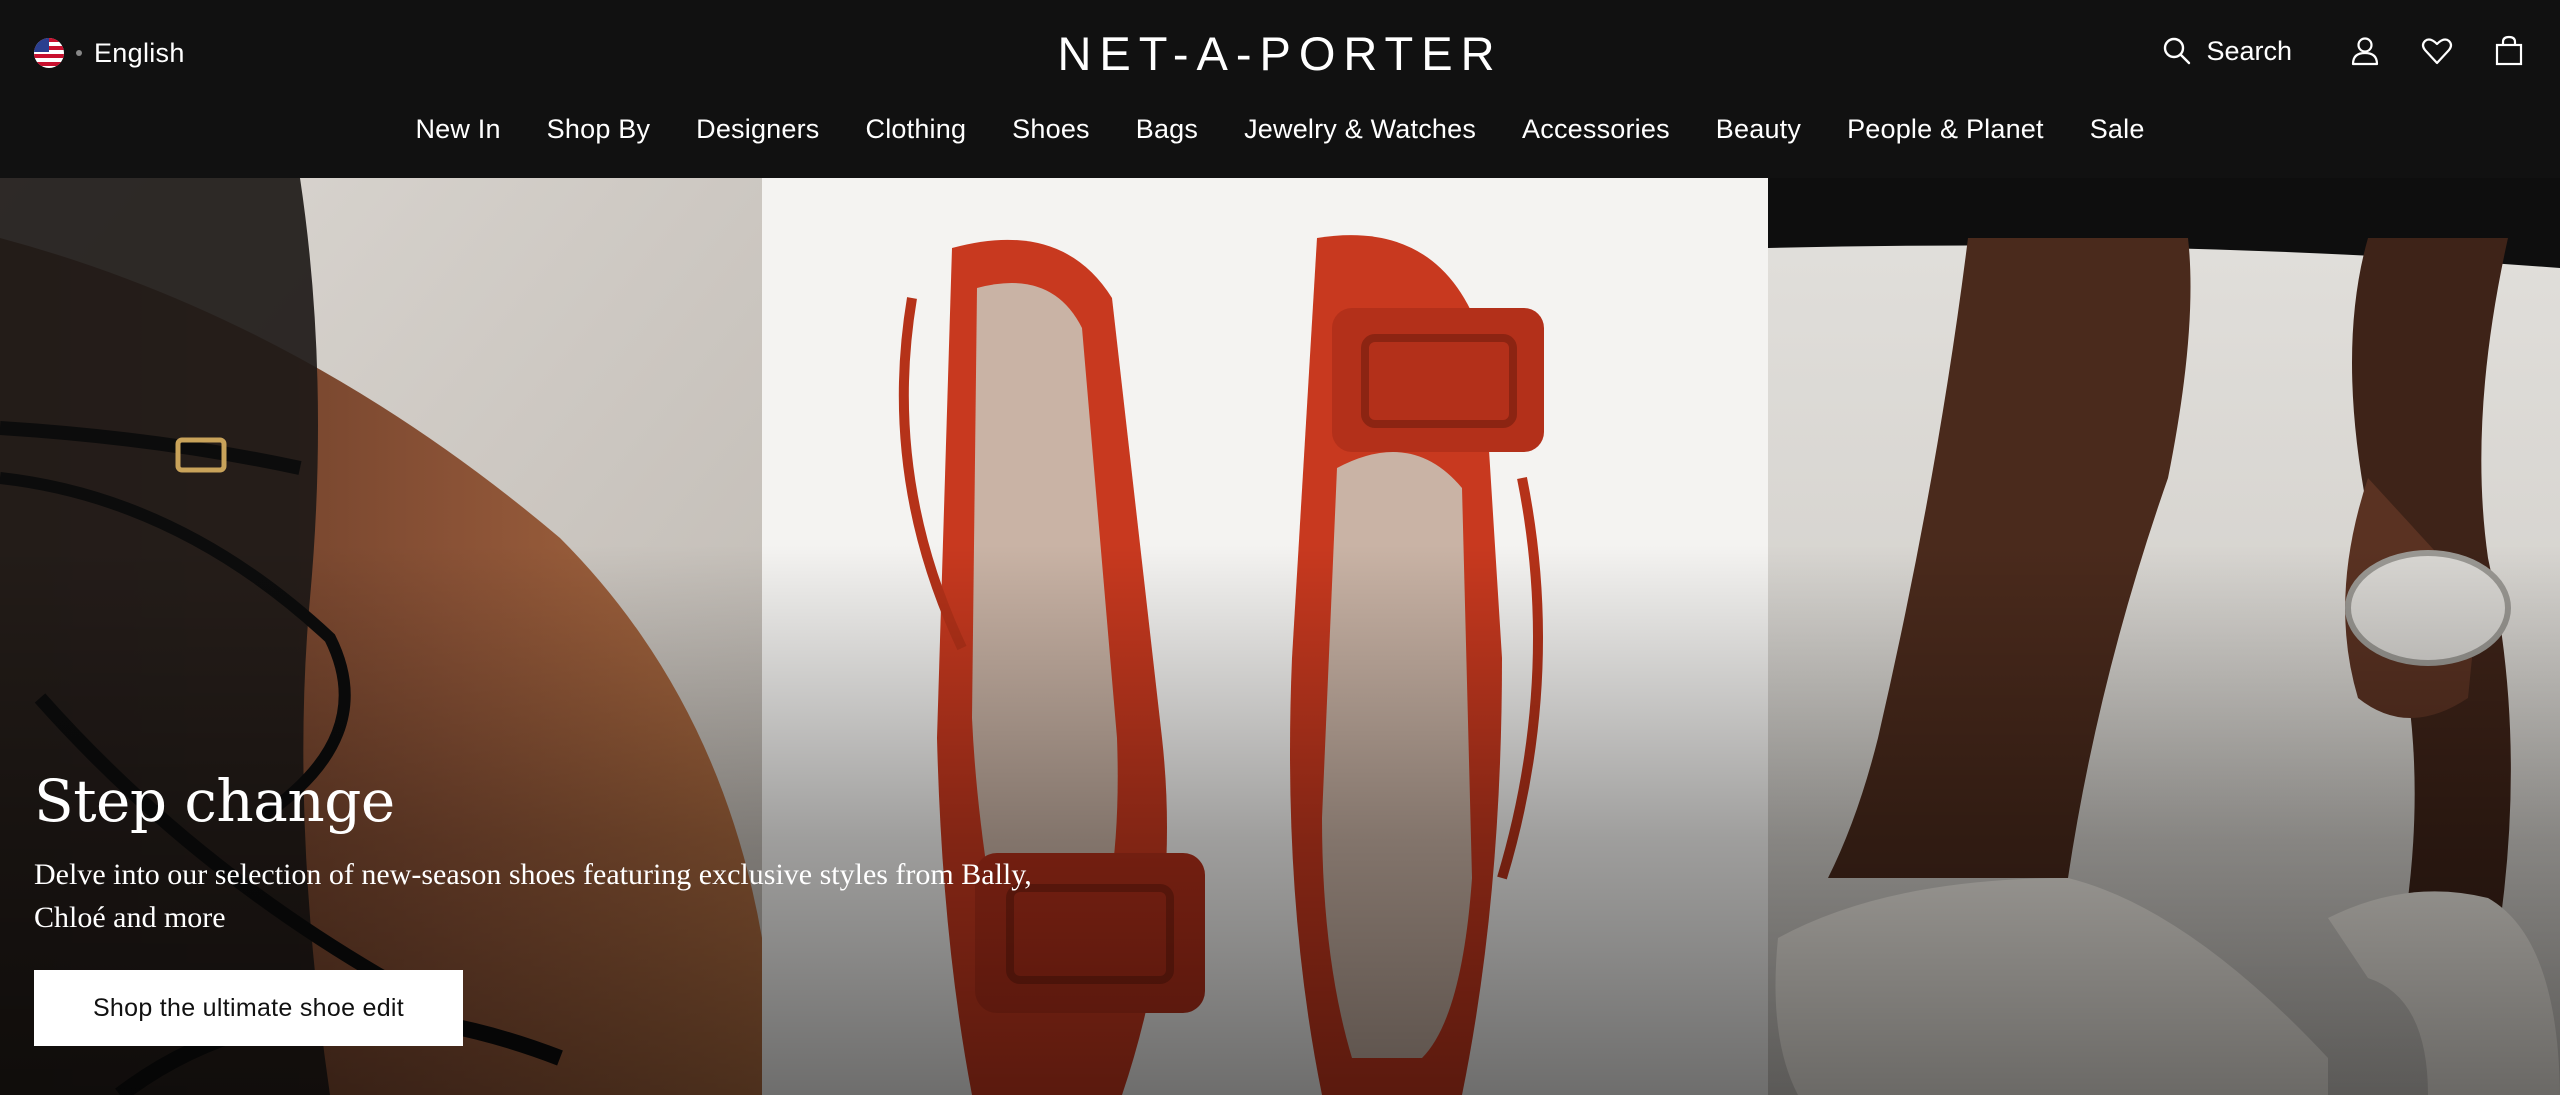 The image size is (2560, 1095). Describe the element at coordinates (248, 1008) in the screenshot. I see `shop-shoe-edit-button: Shop the ultimate shoe edit` at that location.